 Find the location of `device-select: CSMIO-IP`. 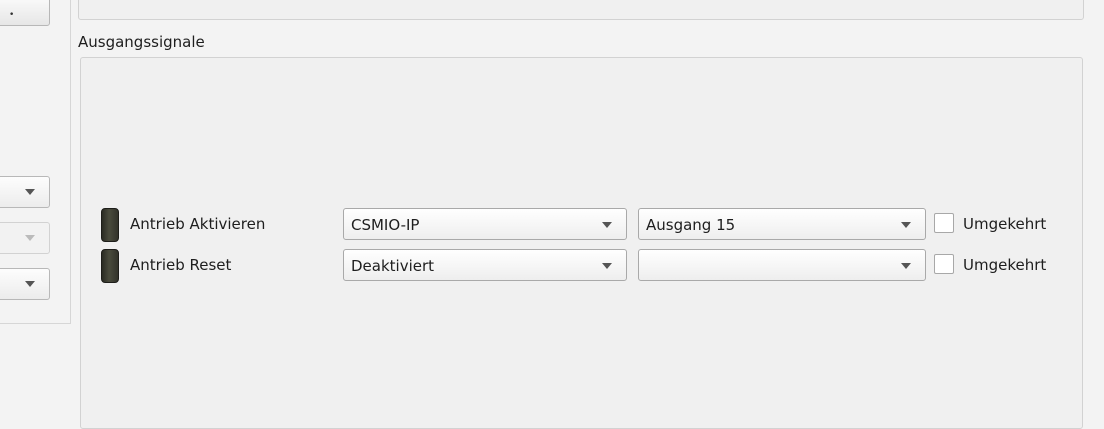

device-select: CSMIO-IP is located at coordinates (485, 224).